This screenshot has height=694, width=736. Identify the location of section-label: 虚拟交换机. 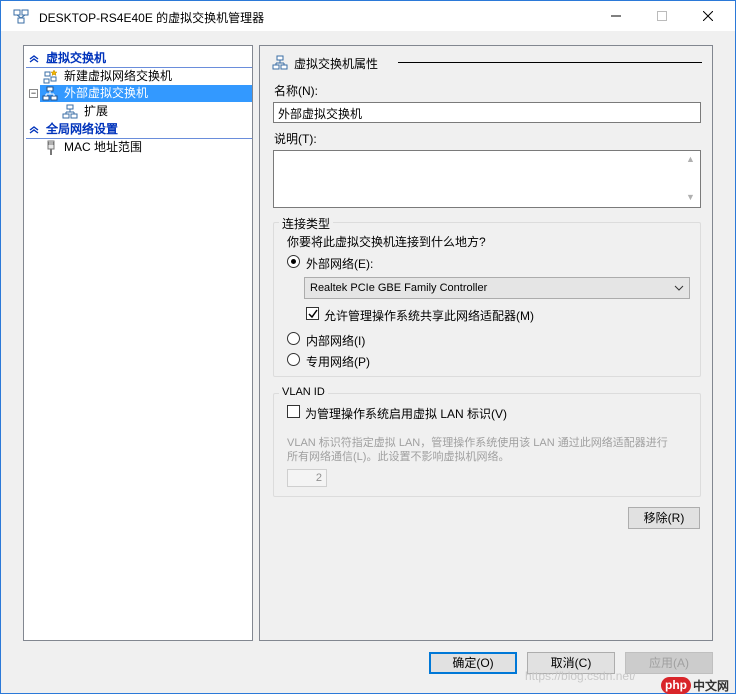
(76, 58).